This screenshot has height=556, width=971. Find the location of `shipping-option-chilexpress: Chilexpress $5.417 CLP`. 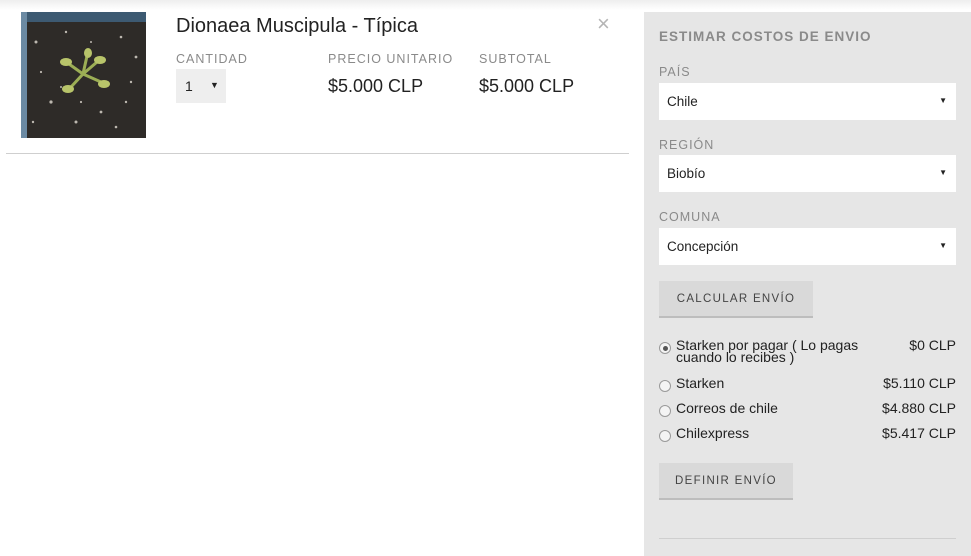

shipping-option-chilexpress: Chilexpress $5.417 CLP is located at coordinates (807, 438).